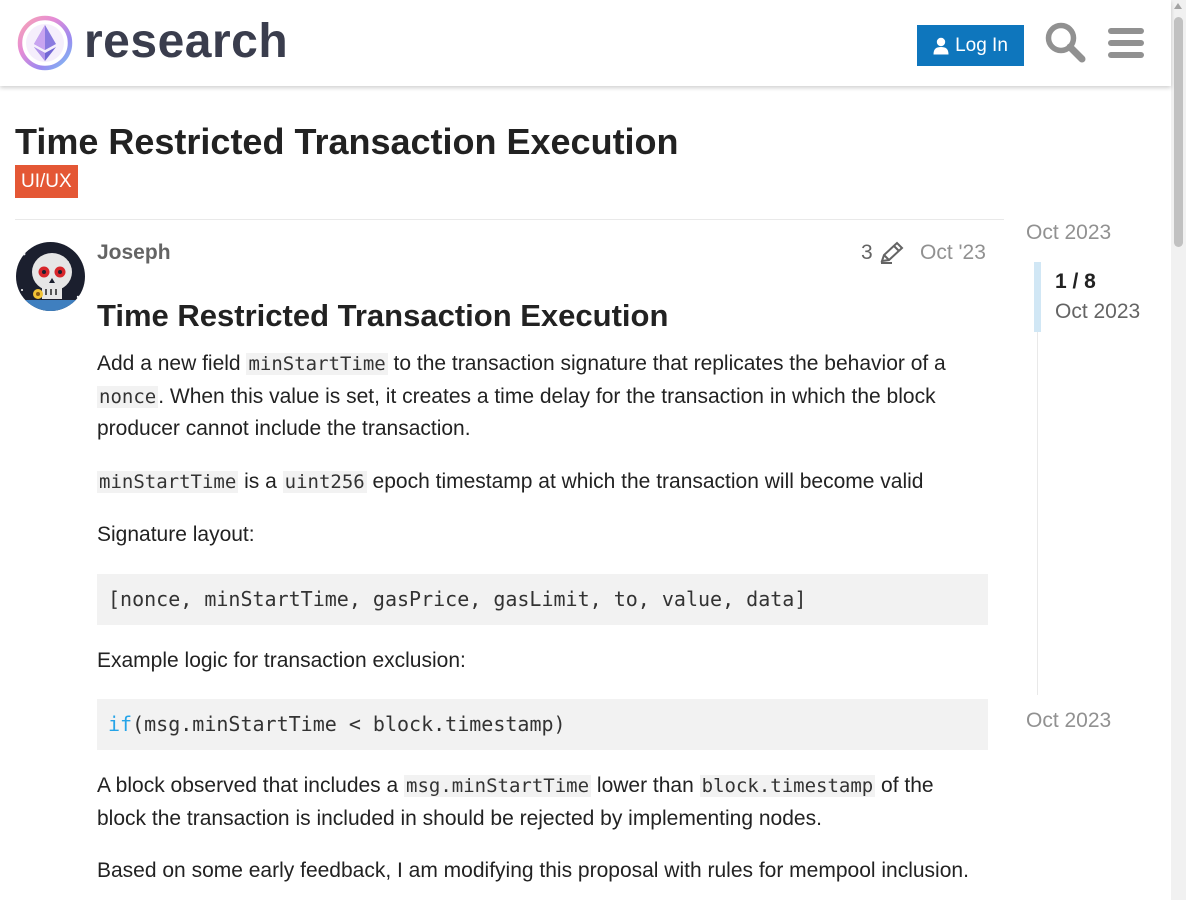 The image size is (1186, 900). What do you see at coordinates (45, 43) in the screenshot?
I see `logo-icon` at bounding box center [45, 43].